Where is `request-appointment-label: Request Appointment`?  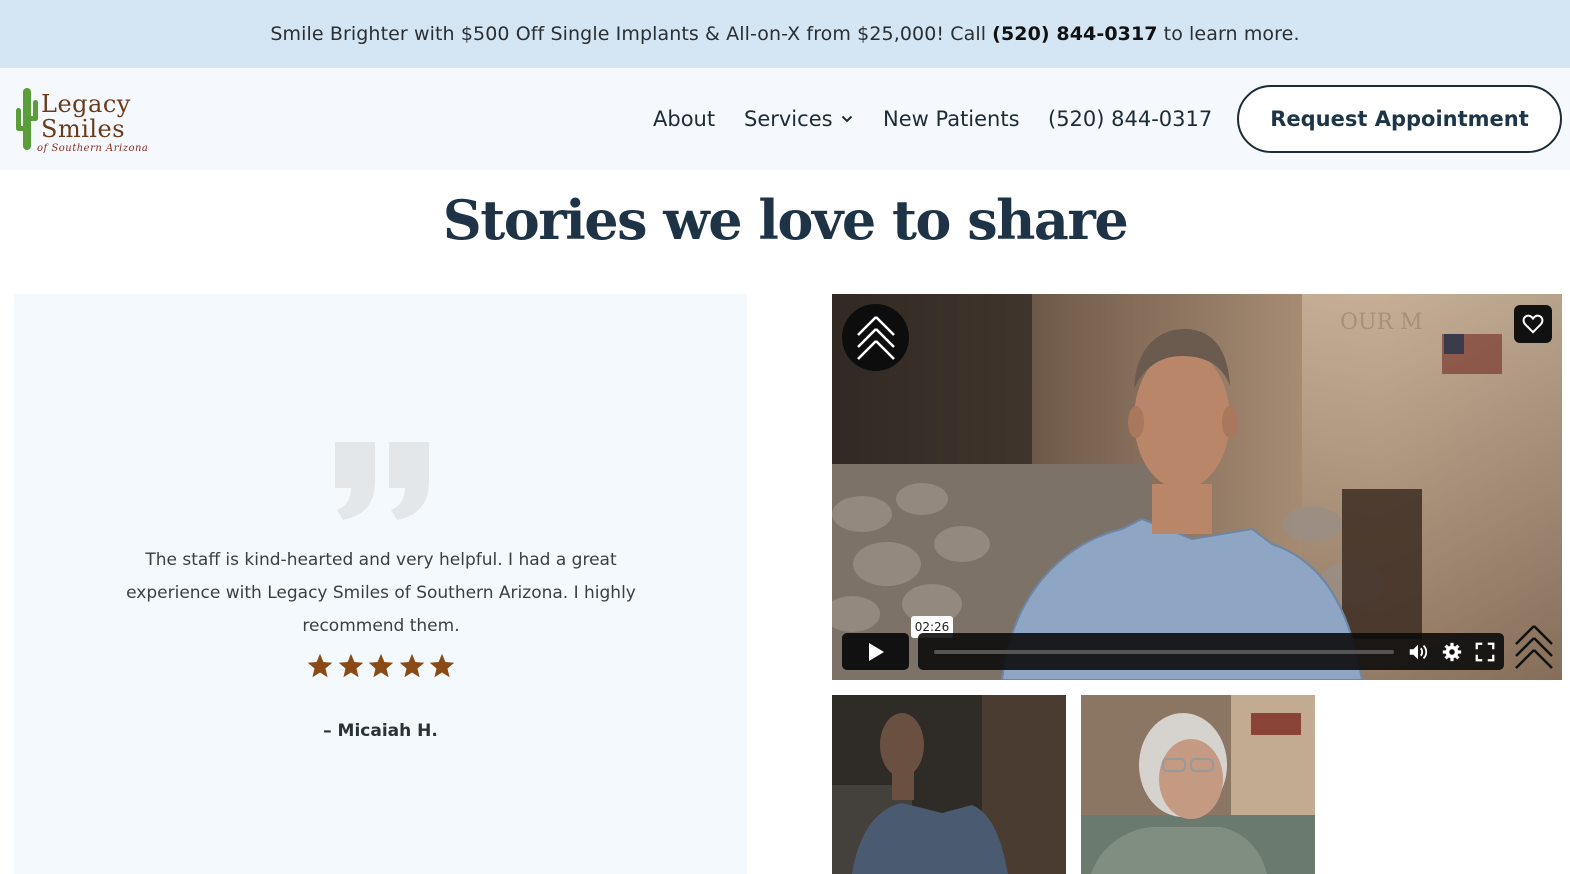
request-appointment-label: Request Appointment is located at coordinates (1399, 119).